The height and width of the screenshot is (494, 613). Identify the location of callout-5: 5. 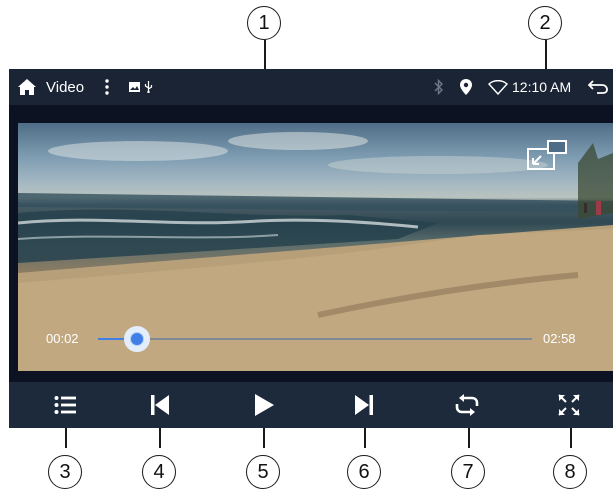
(263, 472).